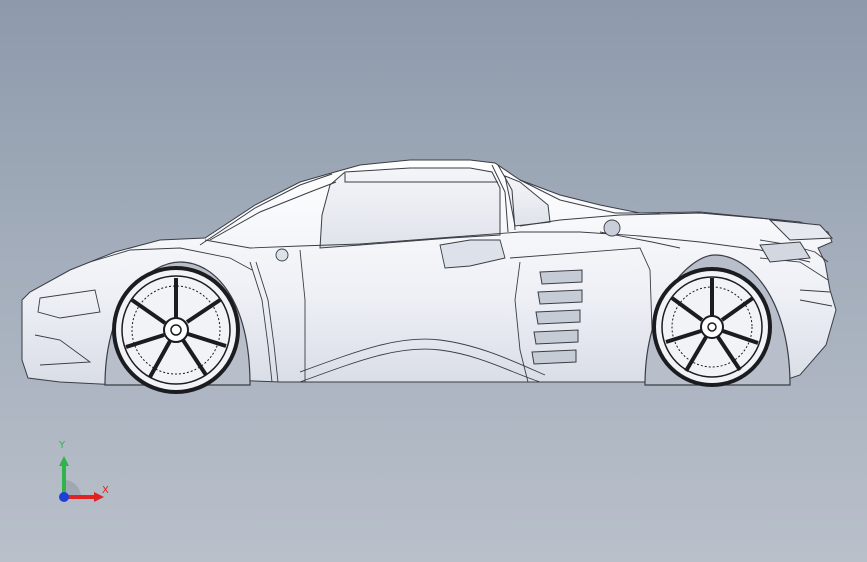  What do you see at coordinates (85, 475) in the screenshot?
I see `orientation-triad: Y X` at bounding box center [85, 475].